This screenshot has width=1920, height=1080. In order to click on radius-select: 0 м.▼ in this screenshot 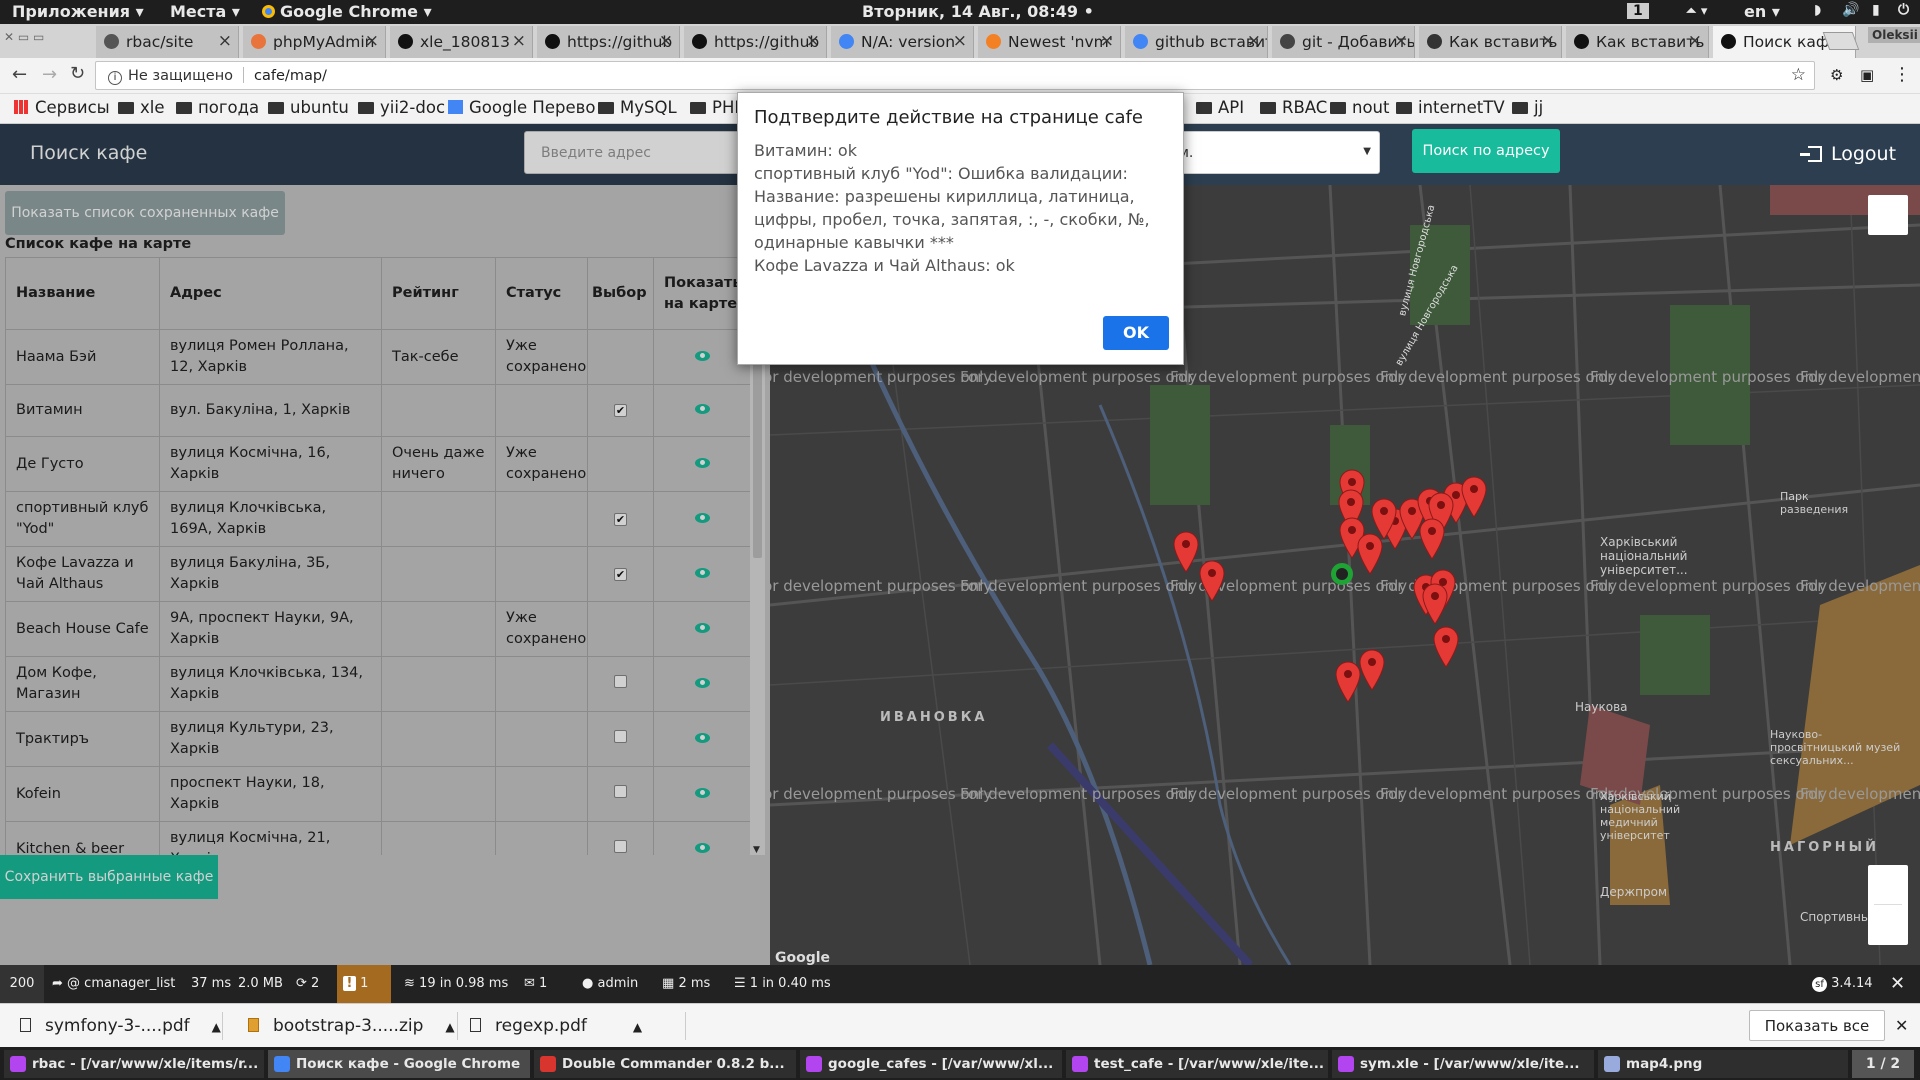, I will do `click(1265, 152)`.